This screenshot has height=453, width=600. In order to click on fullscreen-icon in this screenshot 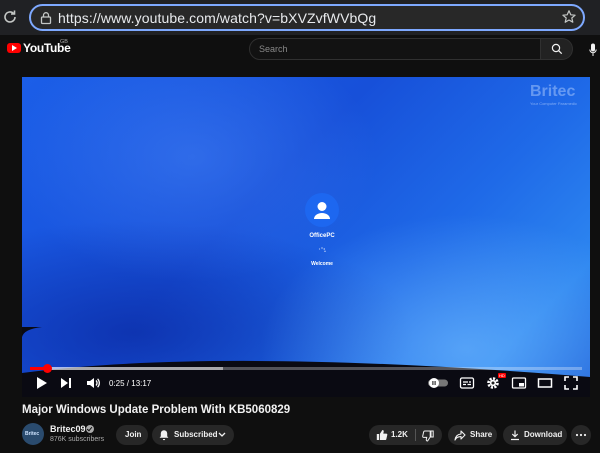, I will do `click(571, 383)`.